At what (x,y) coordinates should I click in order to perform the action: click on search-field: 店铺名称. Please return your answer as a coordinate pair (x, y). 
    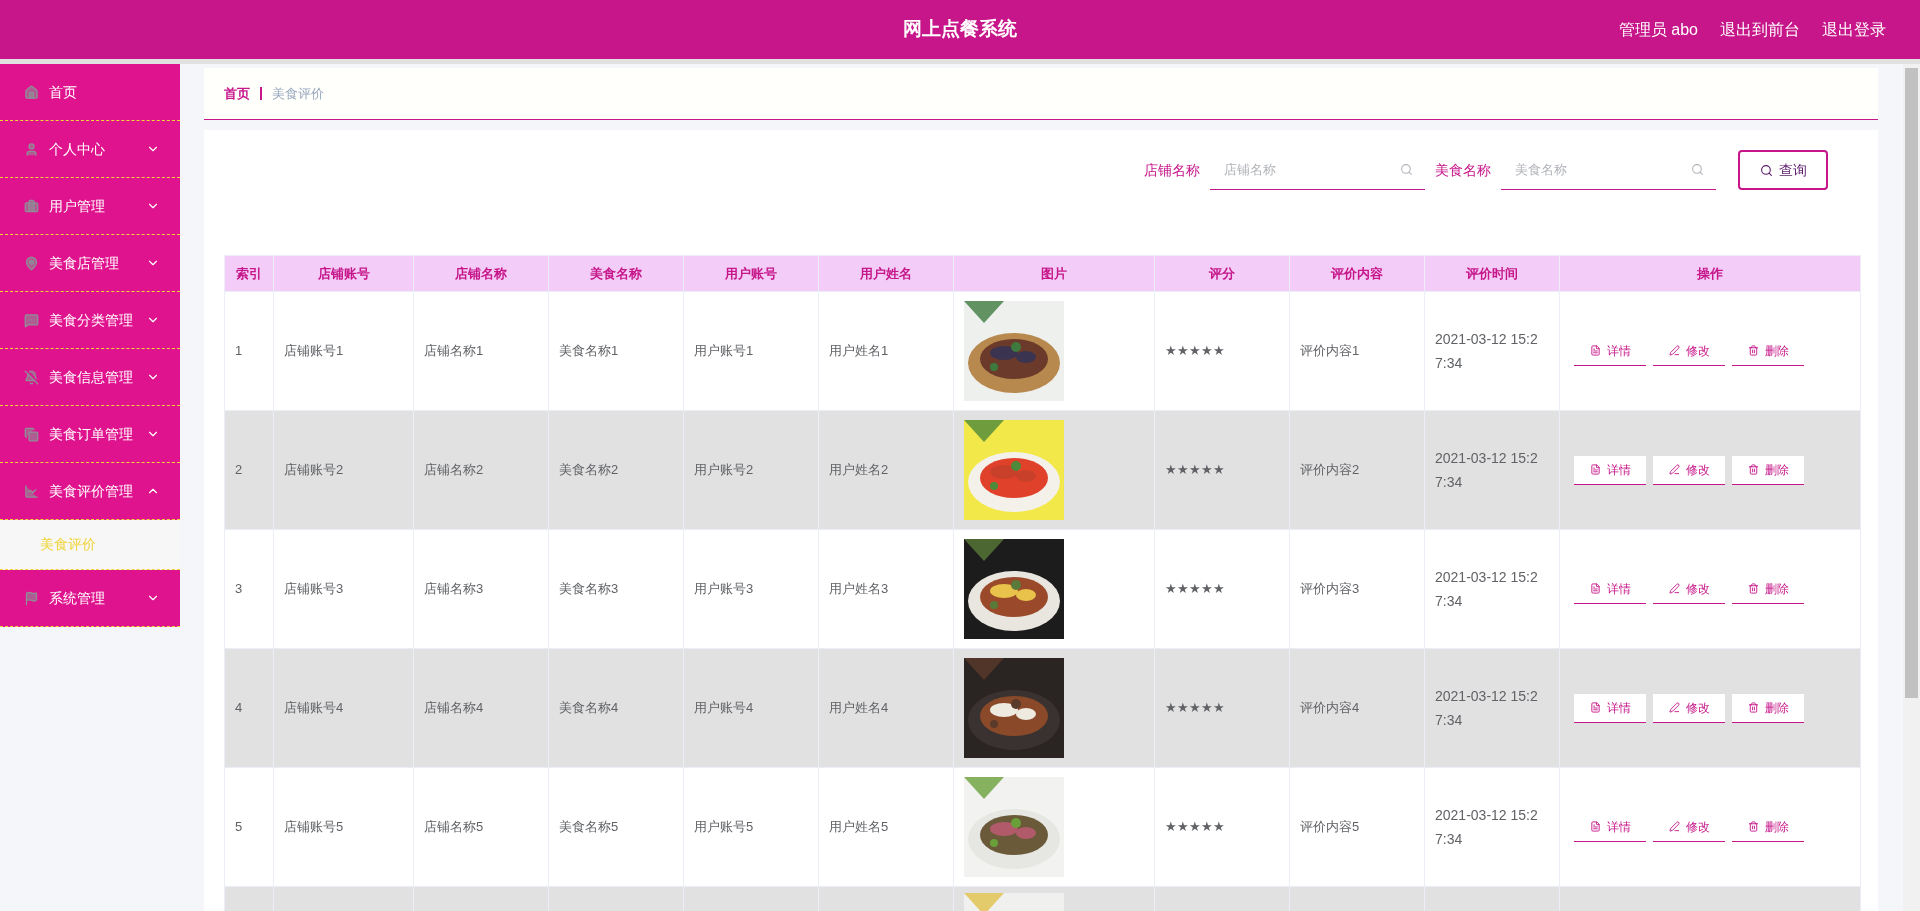
    Looking at the image, I should click on (1317, 170).